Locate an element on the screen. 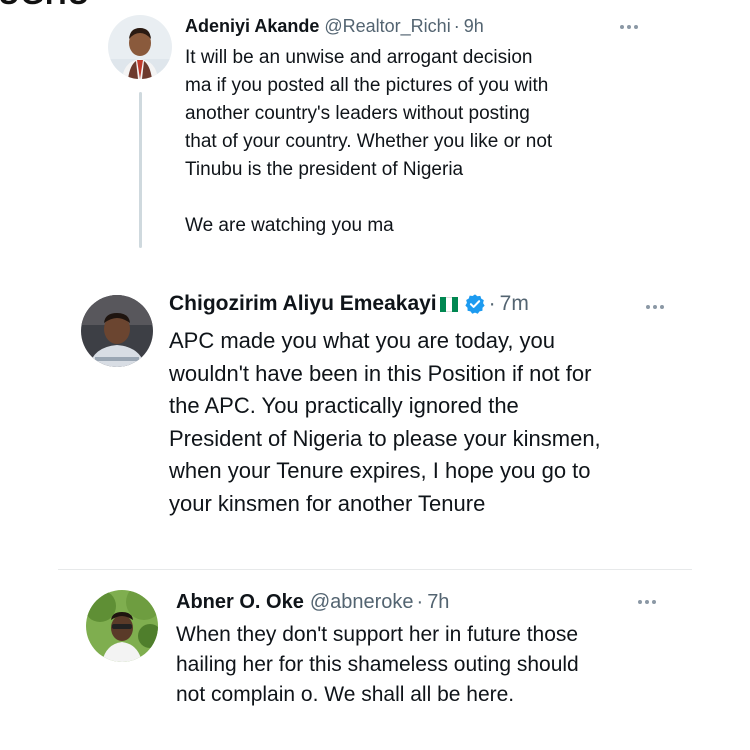  tweet-header: Abner O. Oke @abneroke · 7h is located at coordinates (312, 602).